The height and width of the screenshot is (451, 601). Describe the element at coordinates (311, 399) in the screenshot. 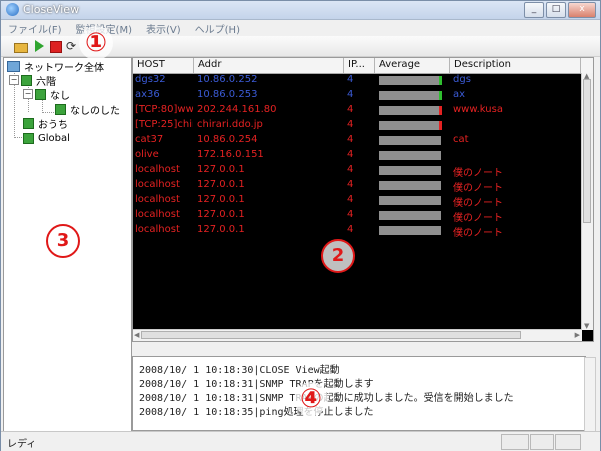

I see `annotation-marker-4: ④` at that location.